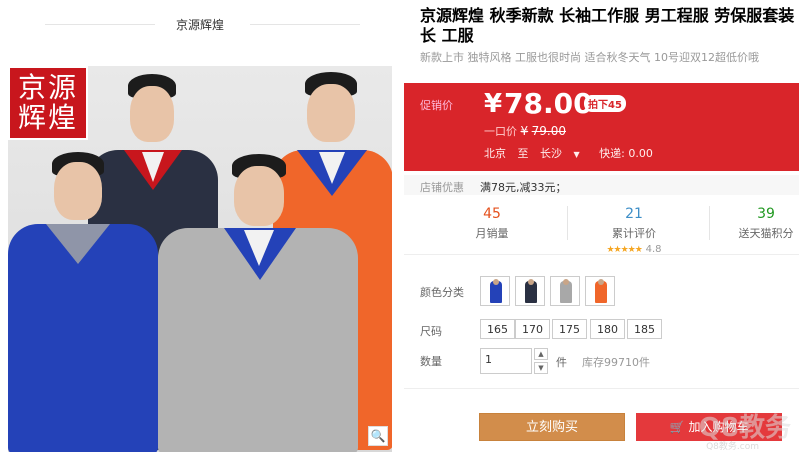 The width and height of the screenshot is (799, 456). Describe the element at coordinates (492, 223) in the screenshot. I see `stat-monthly-sales: 45 月销量` at that location.